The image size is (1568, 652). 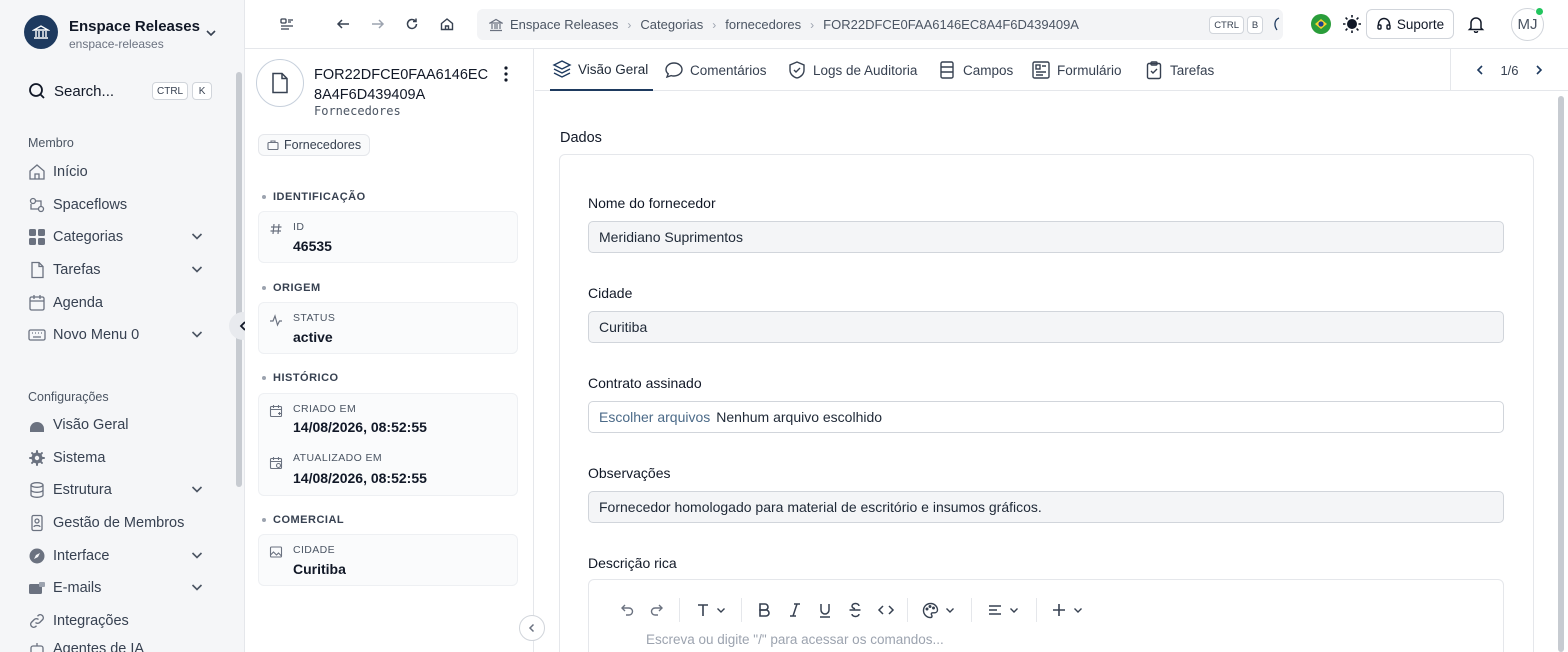 What do you see at coordinates (1321, 24) in the screenshot?
I see `language-flag-icon` at bounding box center [1321, 24].